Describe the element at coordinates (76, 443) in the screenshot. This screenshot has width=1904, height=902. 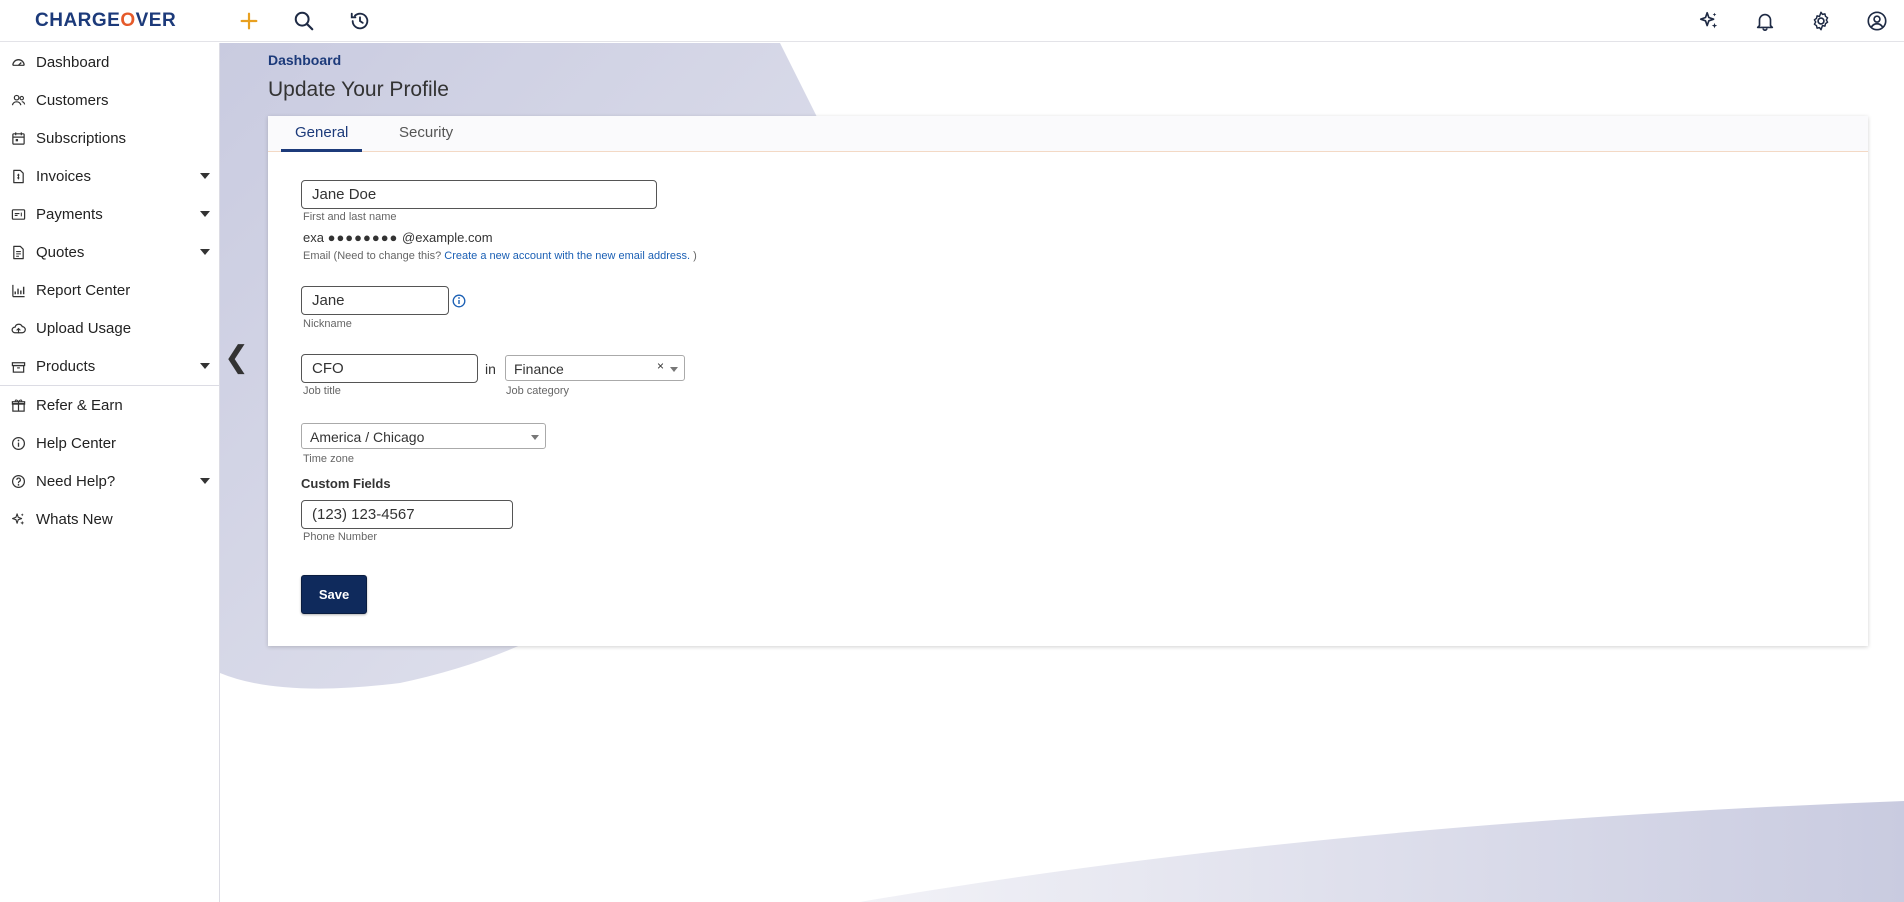
I see `sidebar-item-label: Help Center` at that location.